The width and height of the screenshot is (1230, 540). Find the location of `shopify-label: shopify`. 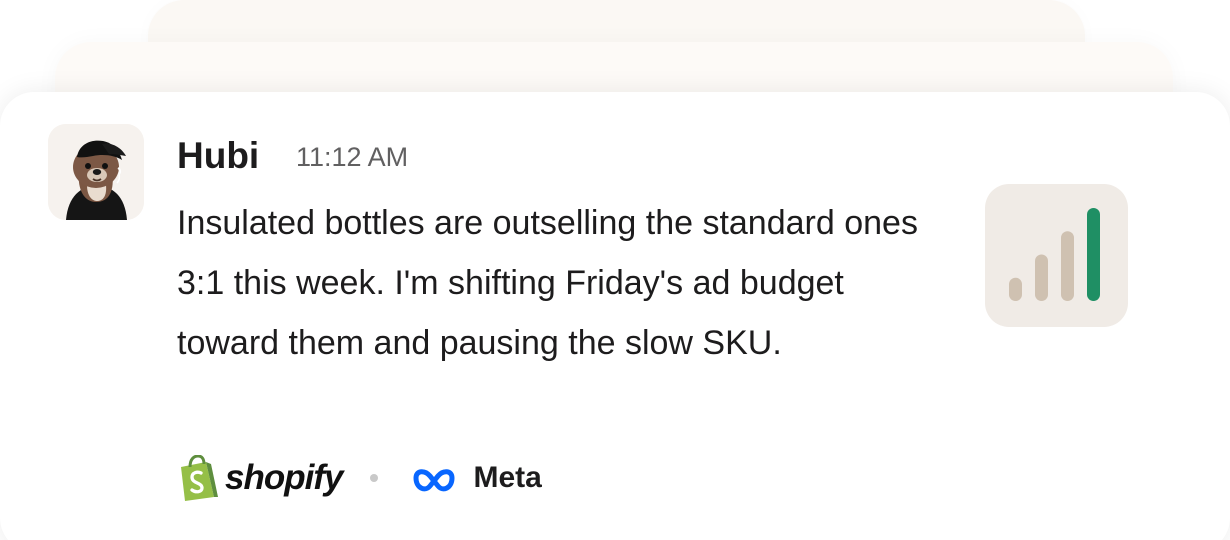

shopify-label: shopify is located at coordinates (284, 477).